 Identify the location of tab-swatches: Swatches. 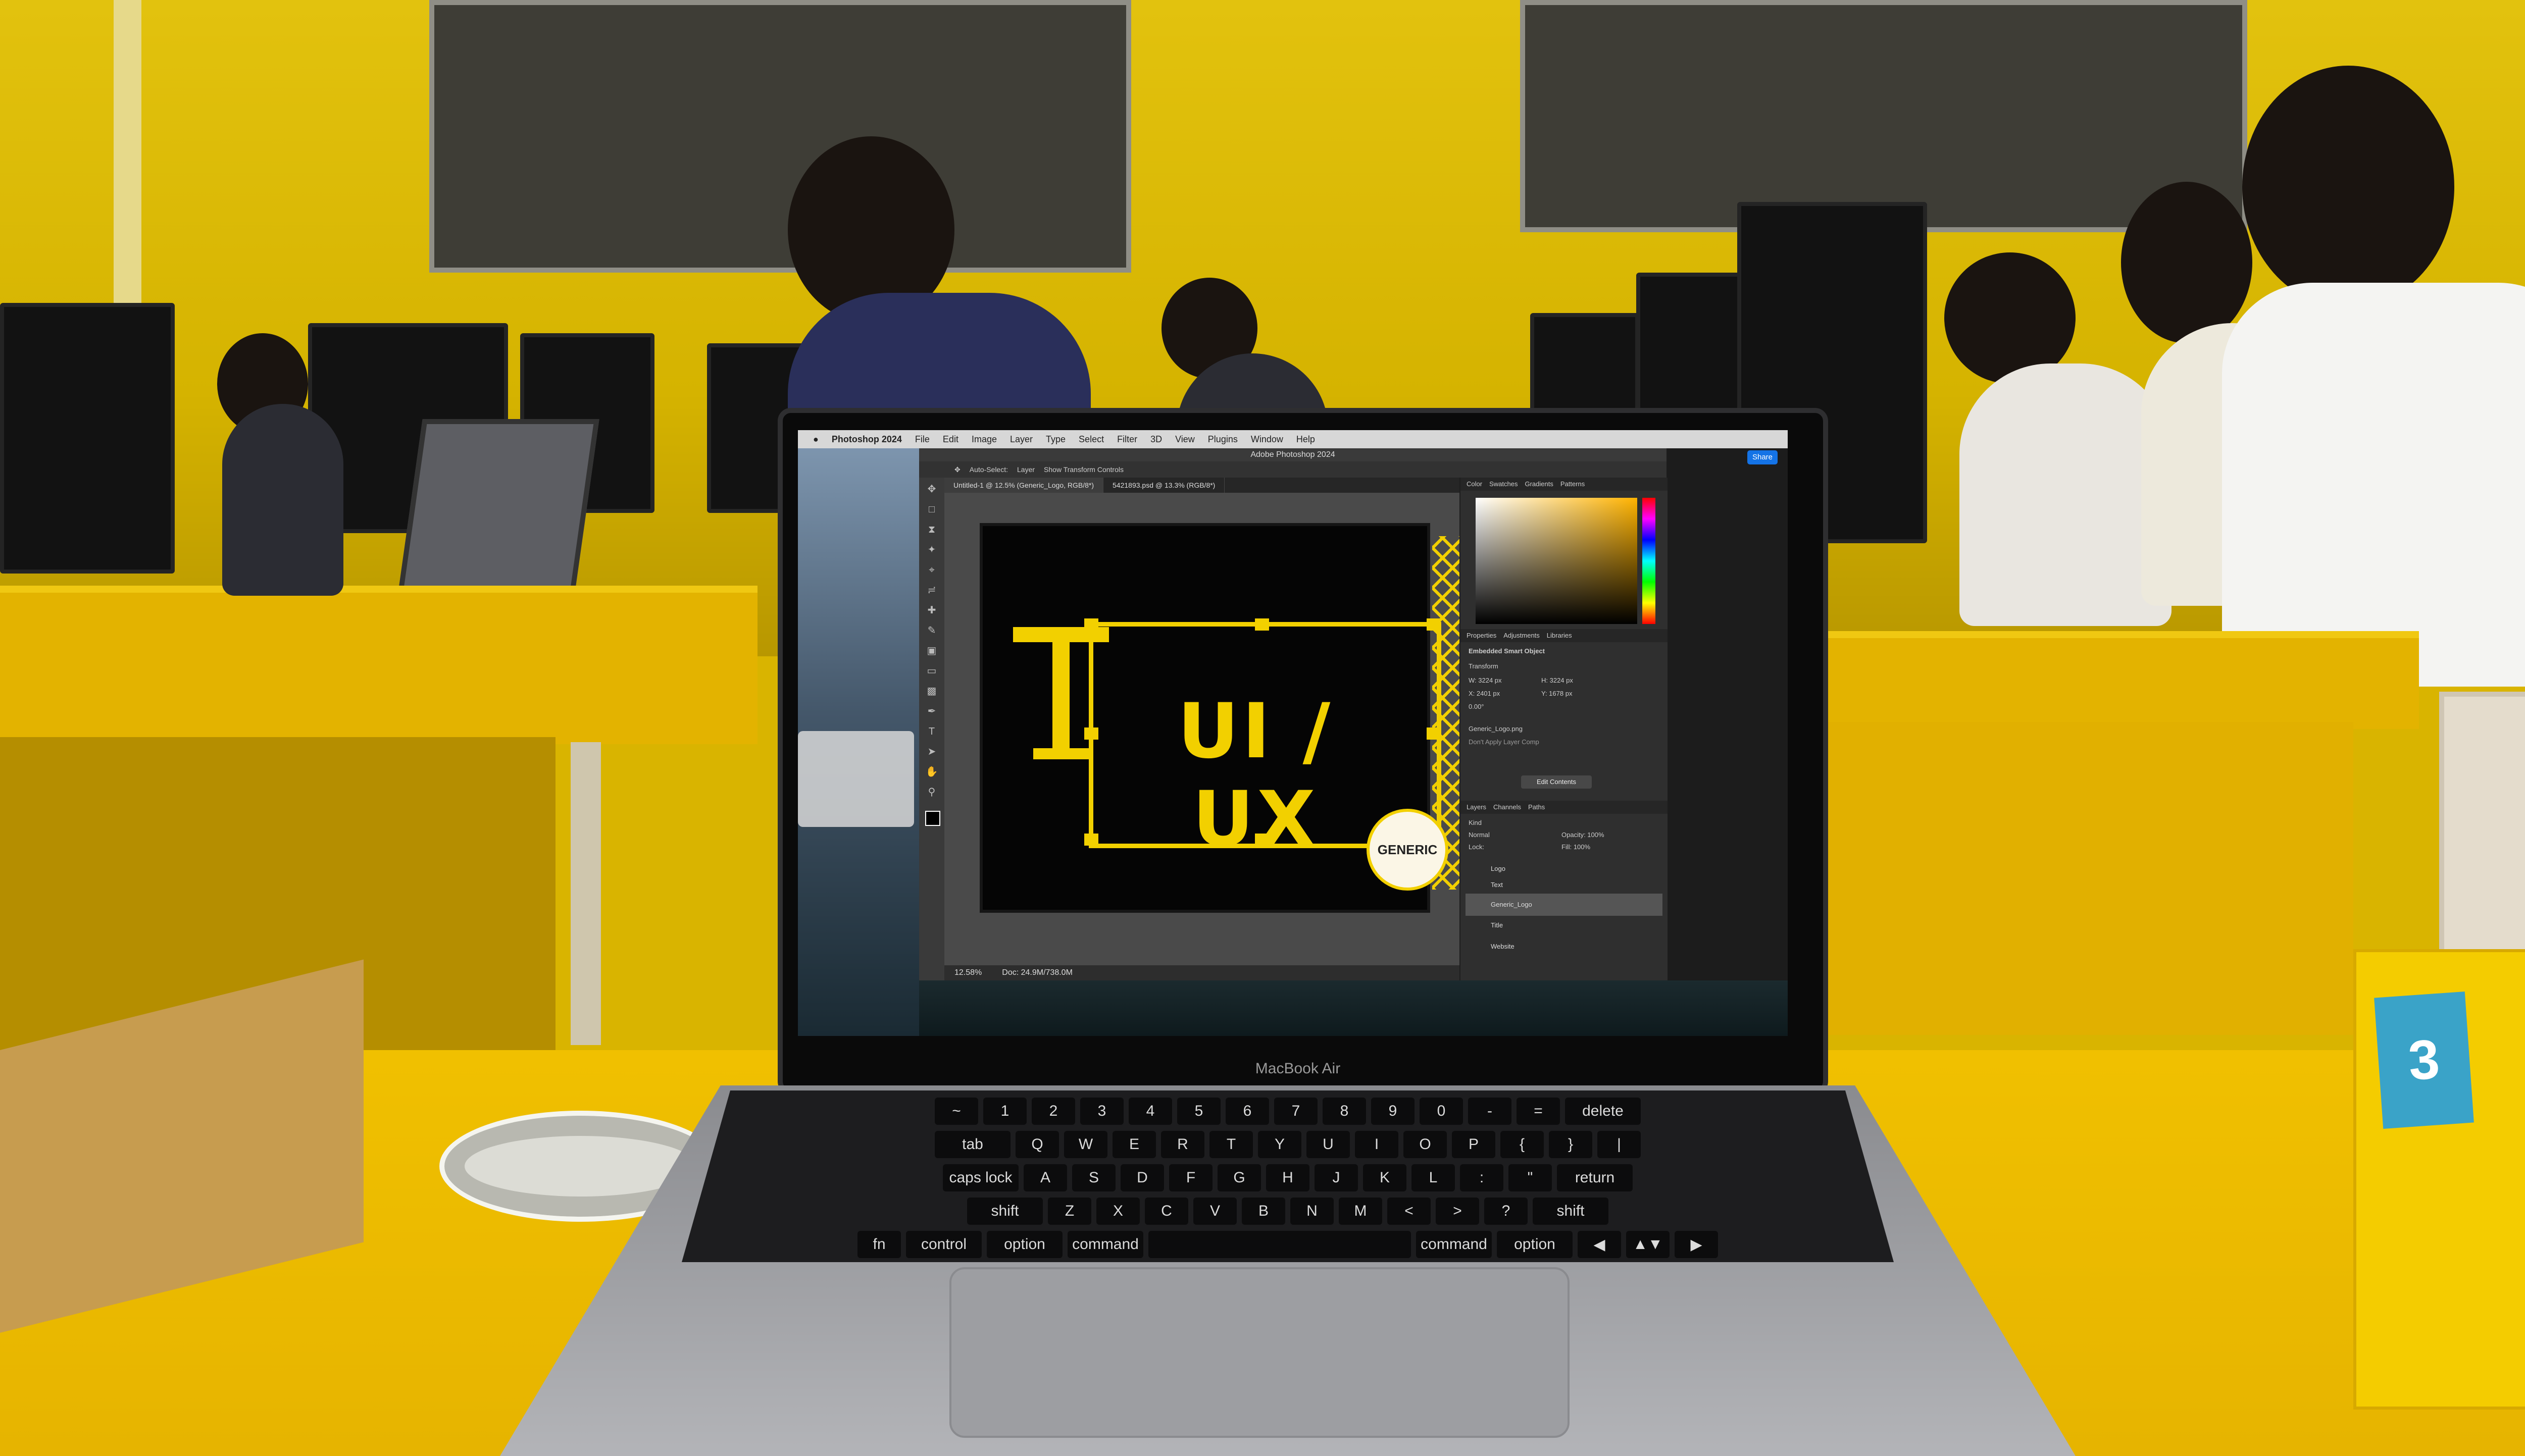
(1503, 485).